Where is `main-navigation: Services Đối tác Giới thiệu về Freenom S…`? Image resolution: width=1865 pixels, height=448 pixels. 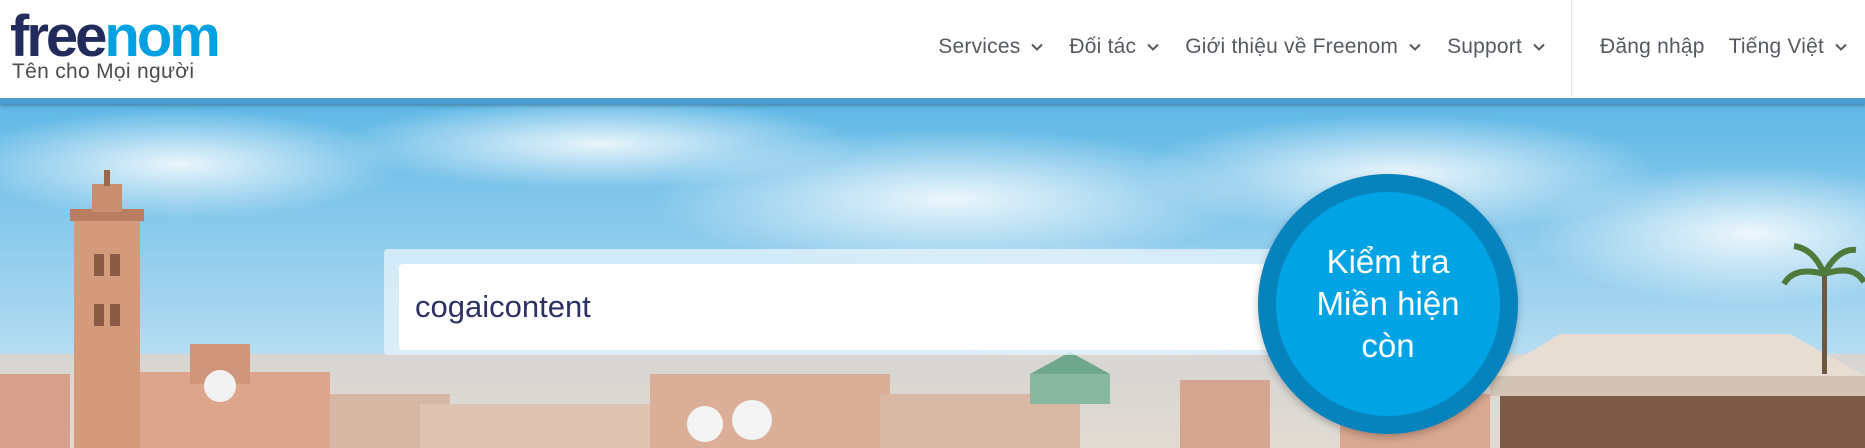 main-navigation: Services Đối tác Giới thiệu về Freenom S… is located at coordinates (1395, 48).